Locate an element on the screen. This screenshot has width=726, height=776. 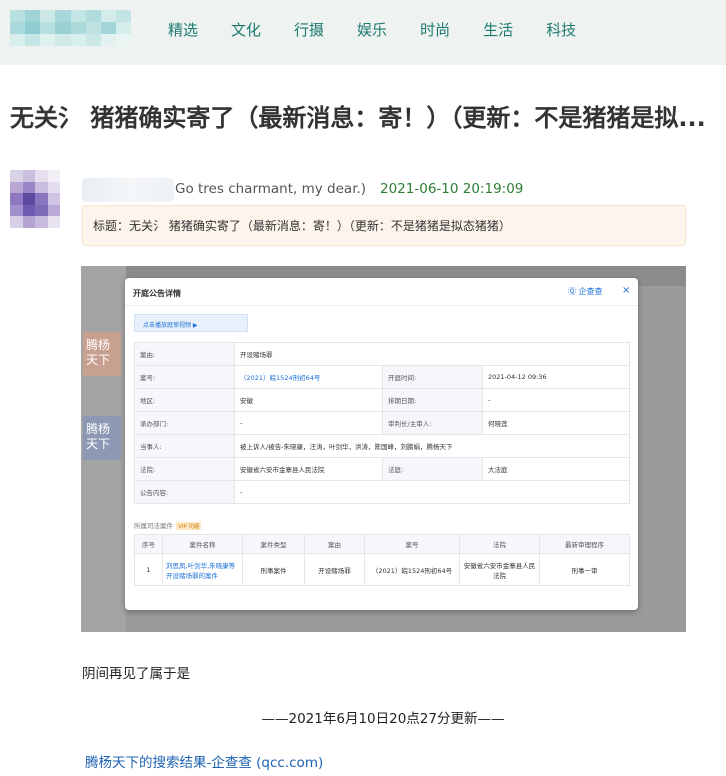
table-cell: 1 is located at coordinates (148, 569).